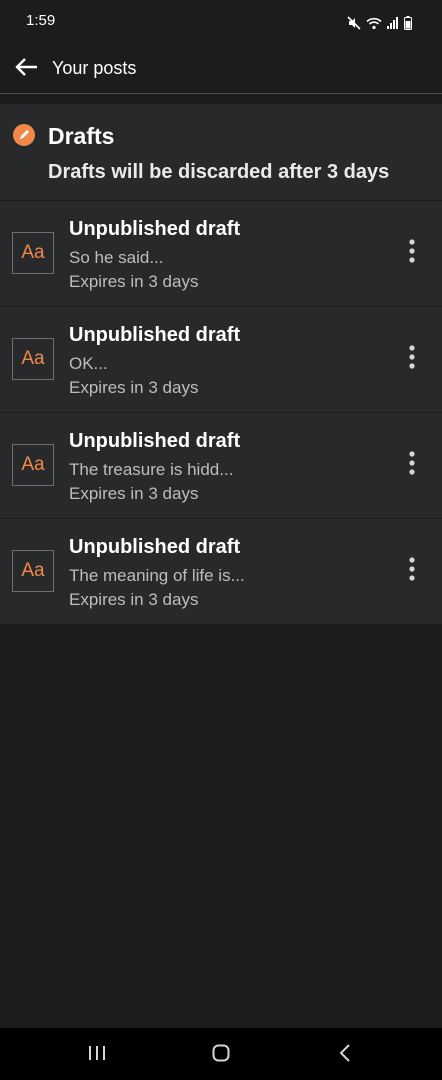  What do you see at coordinates (41, 20) in the screenshot?
I see `status-time: 1:59` at bounding box center [41, 20].